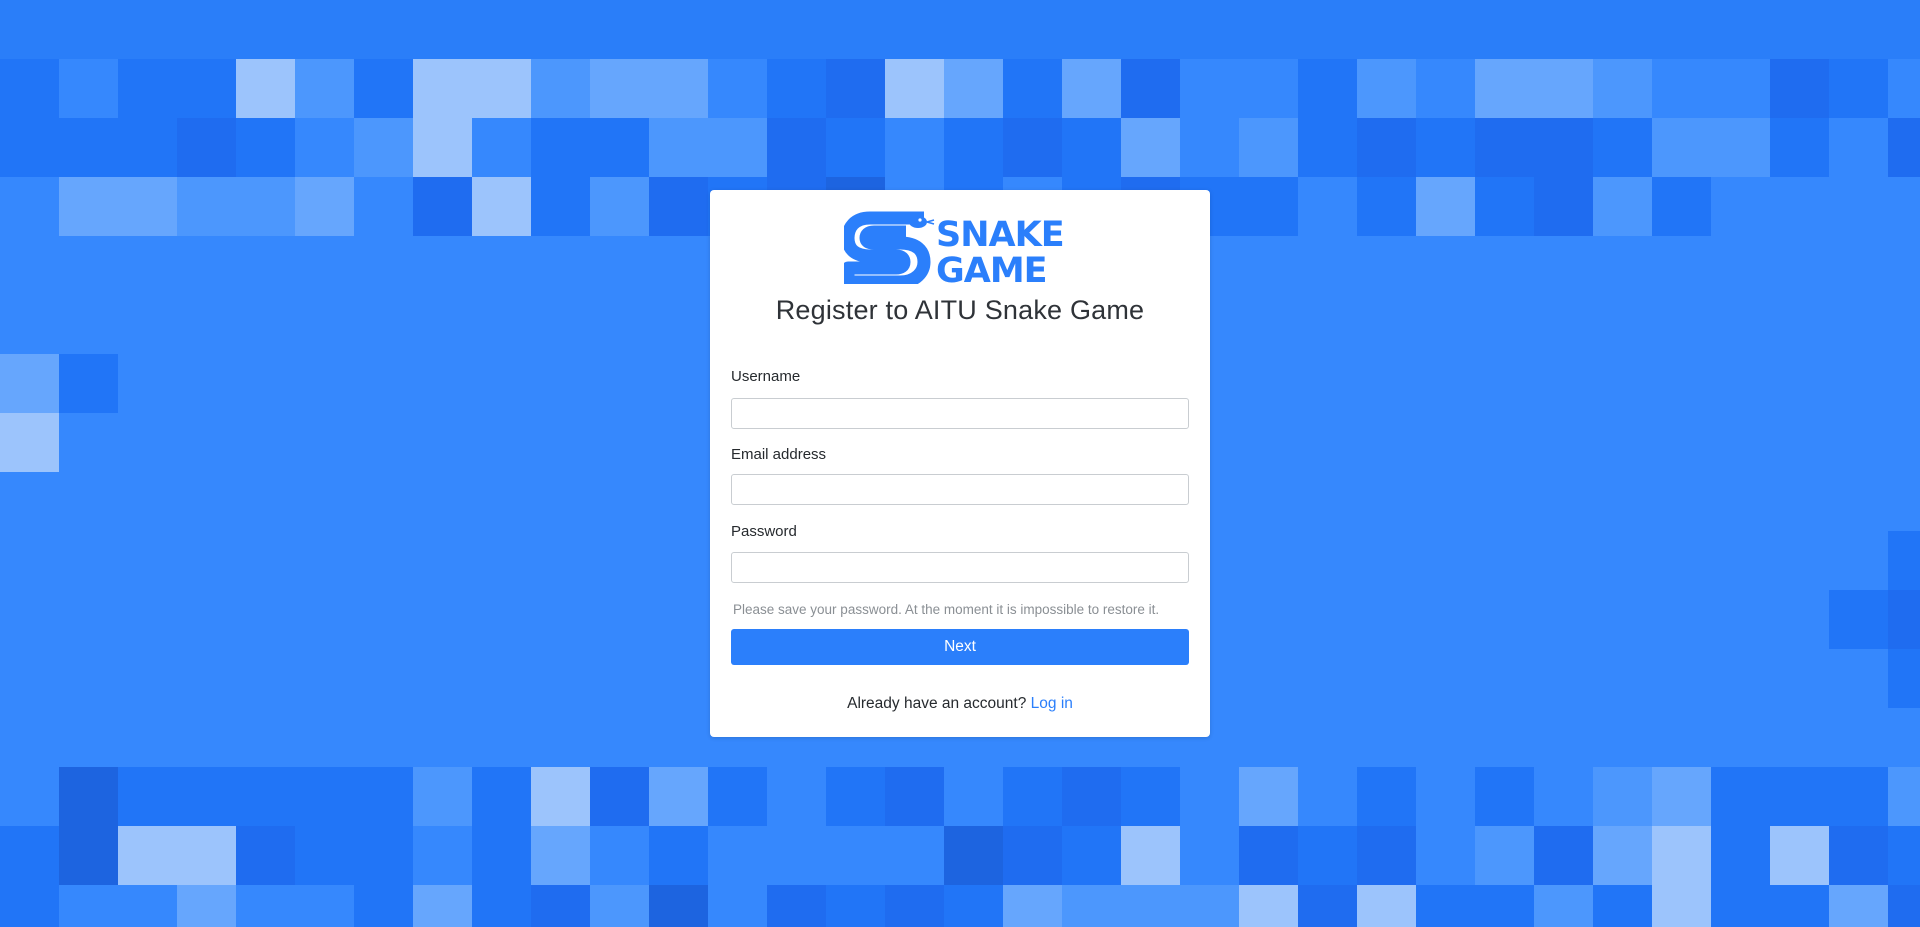 This screenshot has width=1920, height=927. I want to click on email-label: Email address, so click(779, 454).